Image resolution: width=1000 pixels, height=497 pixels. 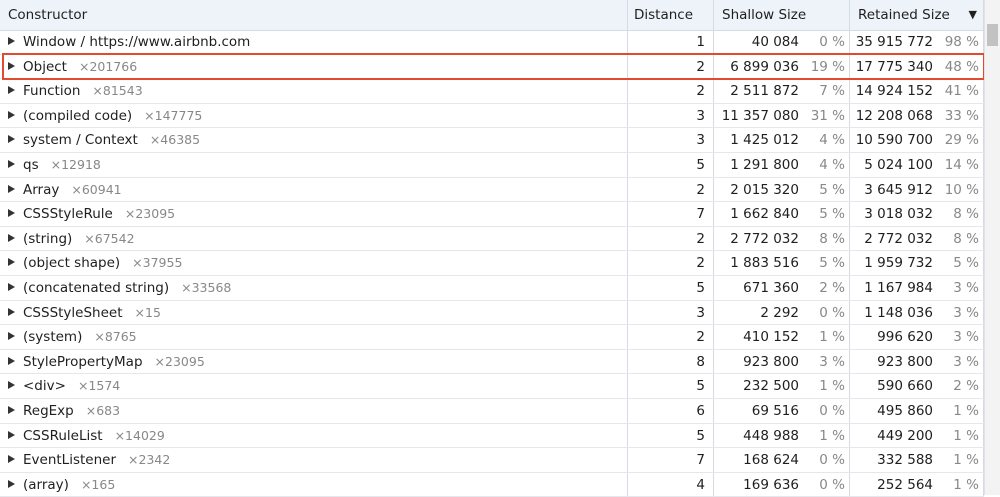 What do you see at coordinates (96, 189) in the screenshot?
I see `instance-count: ×60941` at bounding box center [96, 189].